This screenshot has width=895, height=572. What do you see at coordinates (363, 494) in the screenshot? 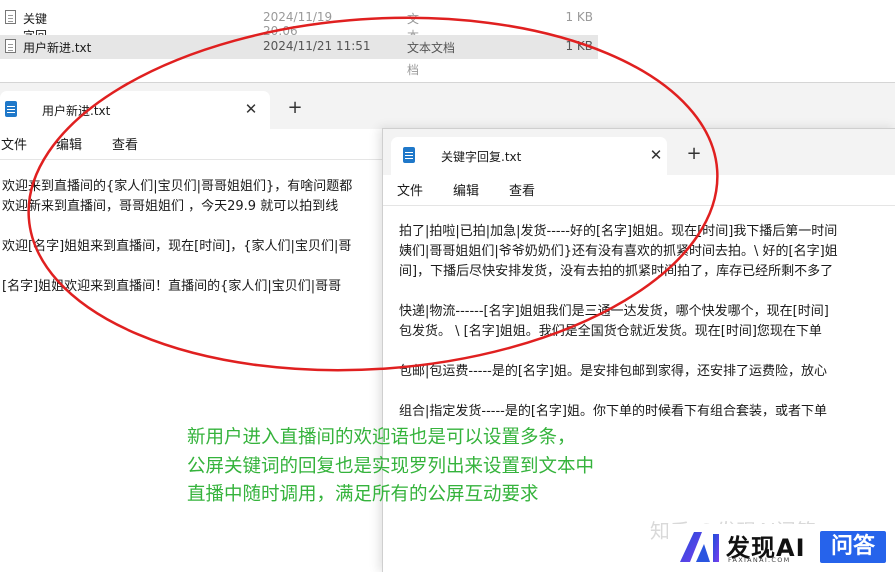
I see `annotation-line: 直播中随时调用，满足所有的公屏互动要求` at bounding box center [363, 494].